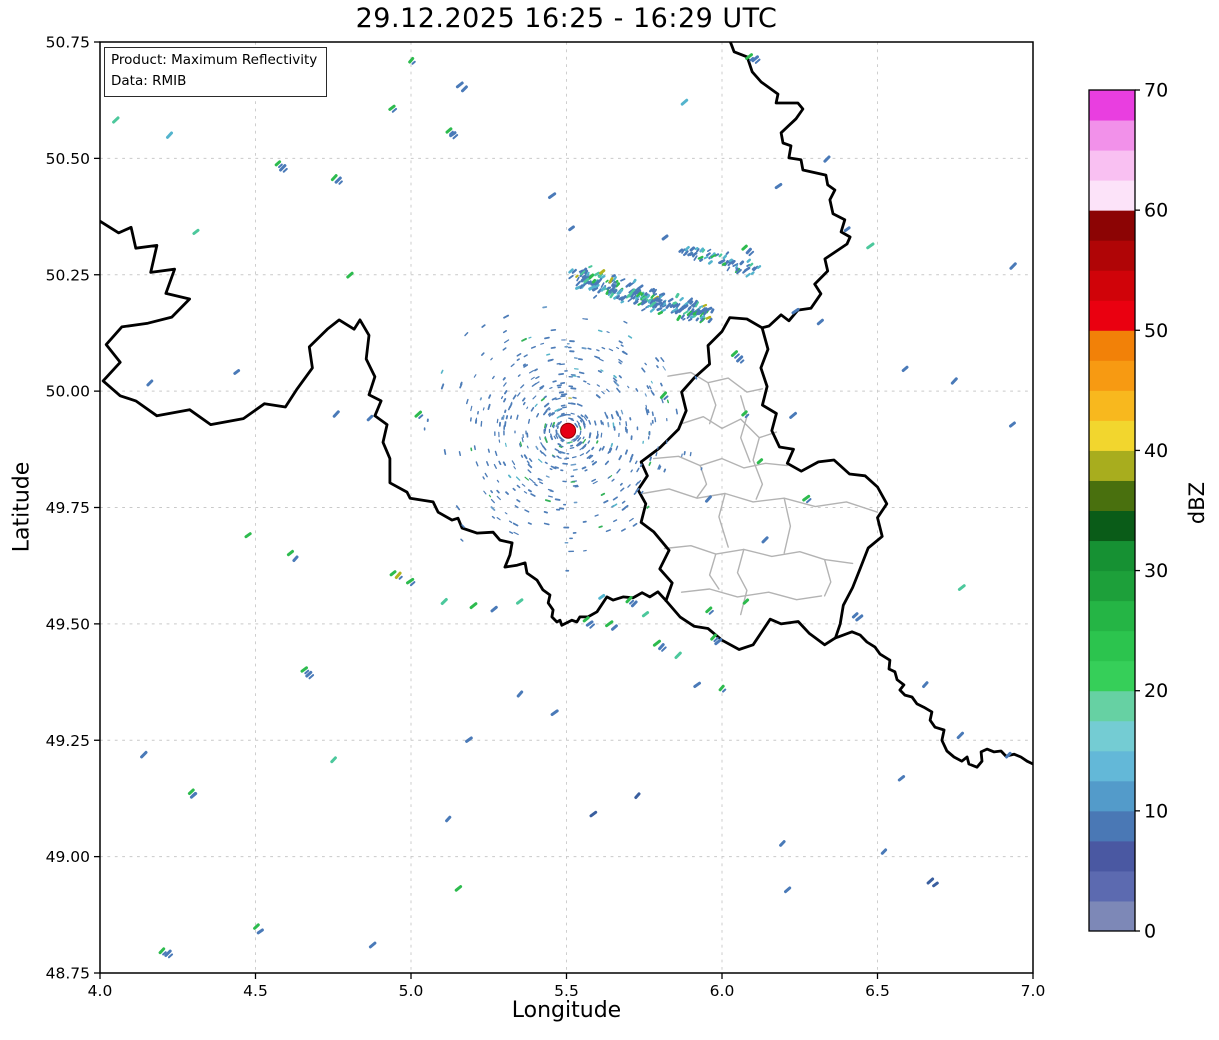 The image size is (1219, 1040). I want to click on country-border, so click(824, 483).